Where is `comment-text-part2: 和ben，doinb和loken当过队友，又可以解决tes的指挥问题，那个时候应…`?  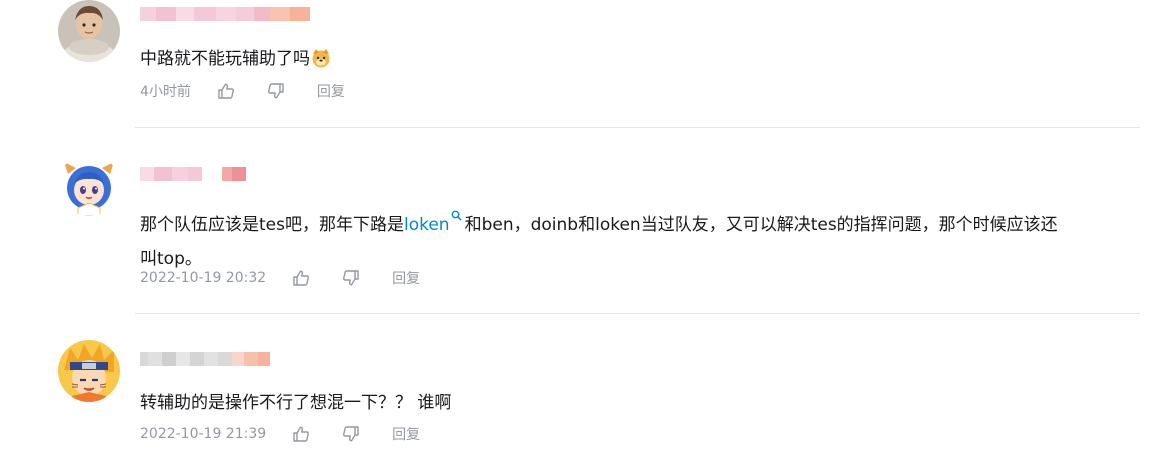
comment-text-part2: 和ben，doinb和loken当过队友，又可以解决tes的指挥问题，那个时候应… is located at coordinates (761, 225).